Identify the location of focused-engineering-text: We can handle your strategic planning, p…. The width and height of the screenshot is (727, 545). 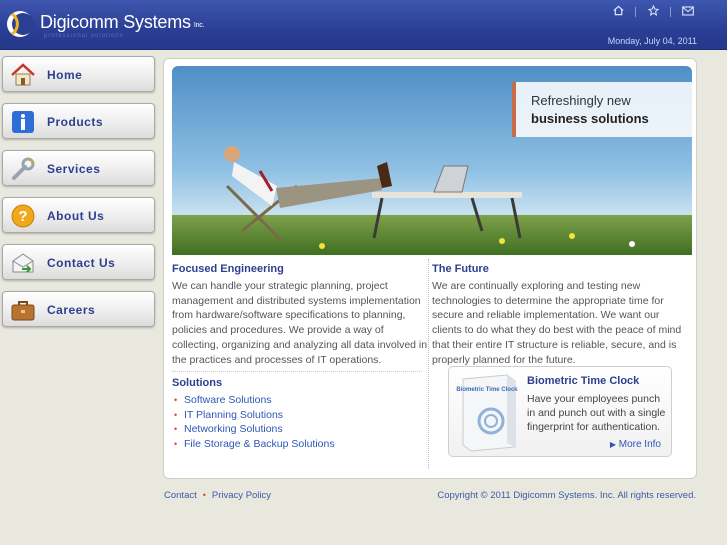
(300, 323).